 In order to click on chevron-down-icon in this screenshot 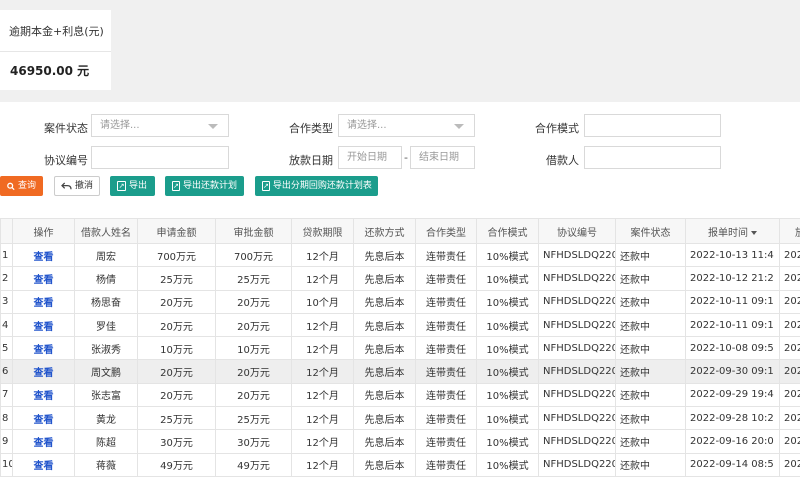, I will do `click(213, 126)`.